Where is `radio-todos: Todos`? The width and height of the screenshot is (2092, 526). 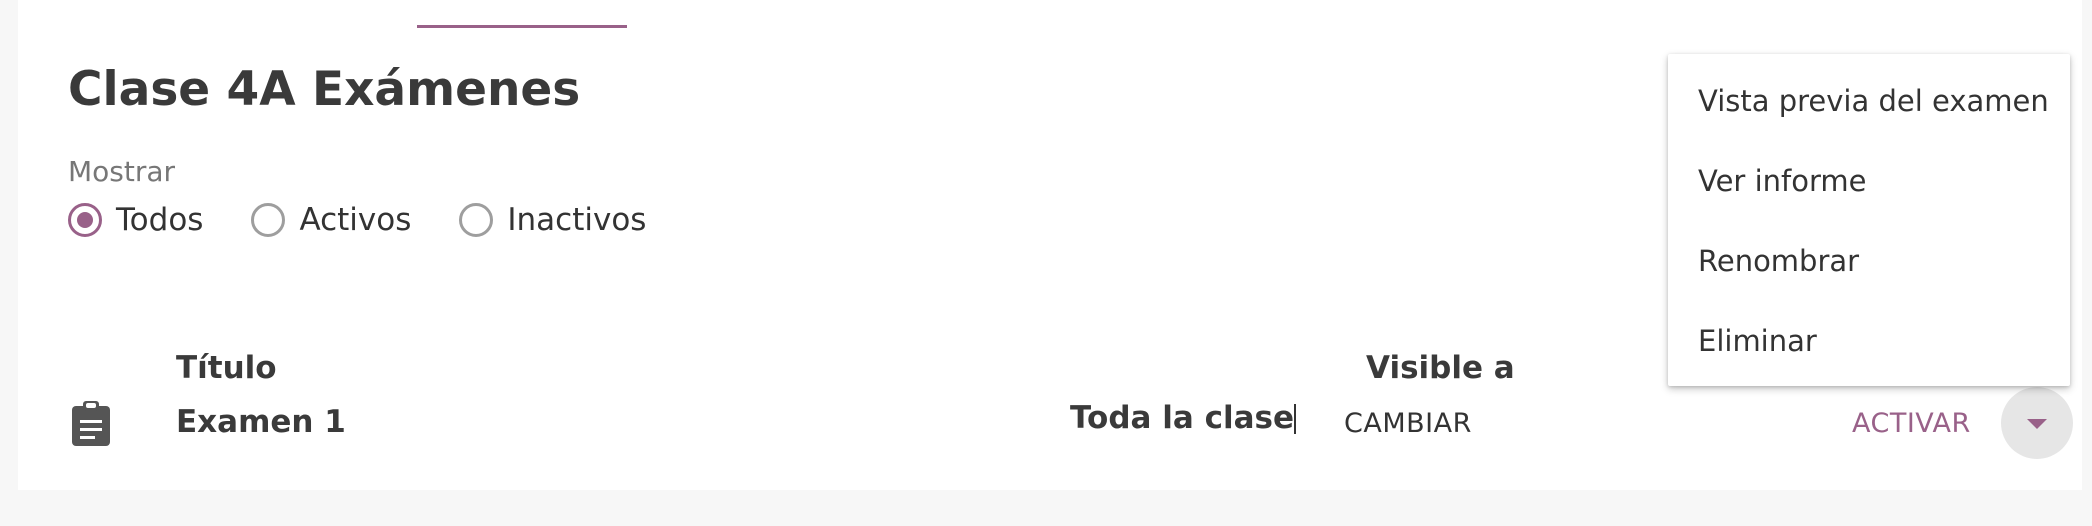 radio-todos: Todos is located at coordinates (135, 220).